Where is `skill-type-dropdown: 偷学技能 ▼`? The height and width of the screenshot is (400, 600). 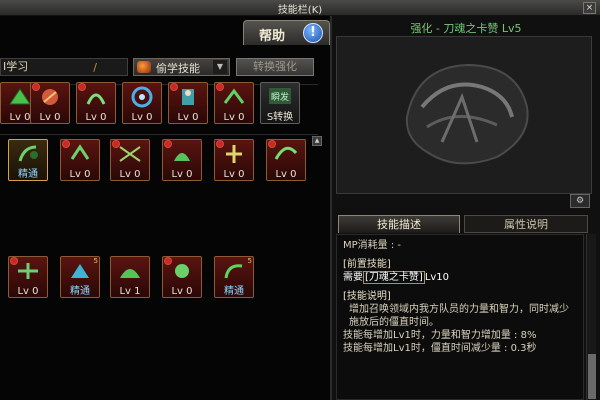 skill-type-dropdown: 偷学技能 ▼ is located at coordinates (181, 67).